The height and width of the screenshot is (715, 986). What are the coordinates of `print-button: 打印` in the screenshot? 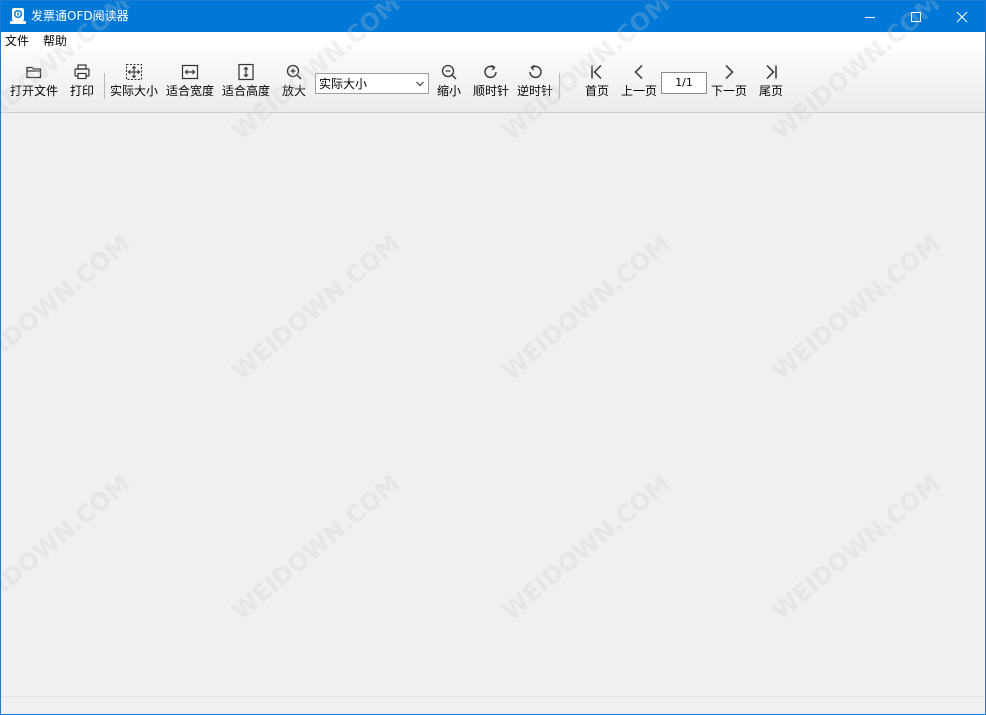 It's located at (82, 83).